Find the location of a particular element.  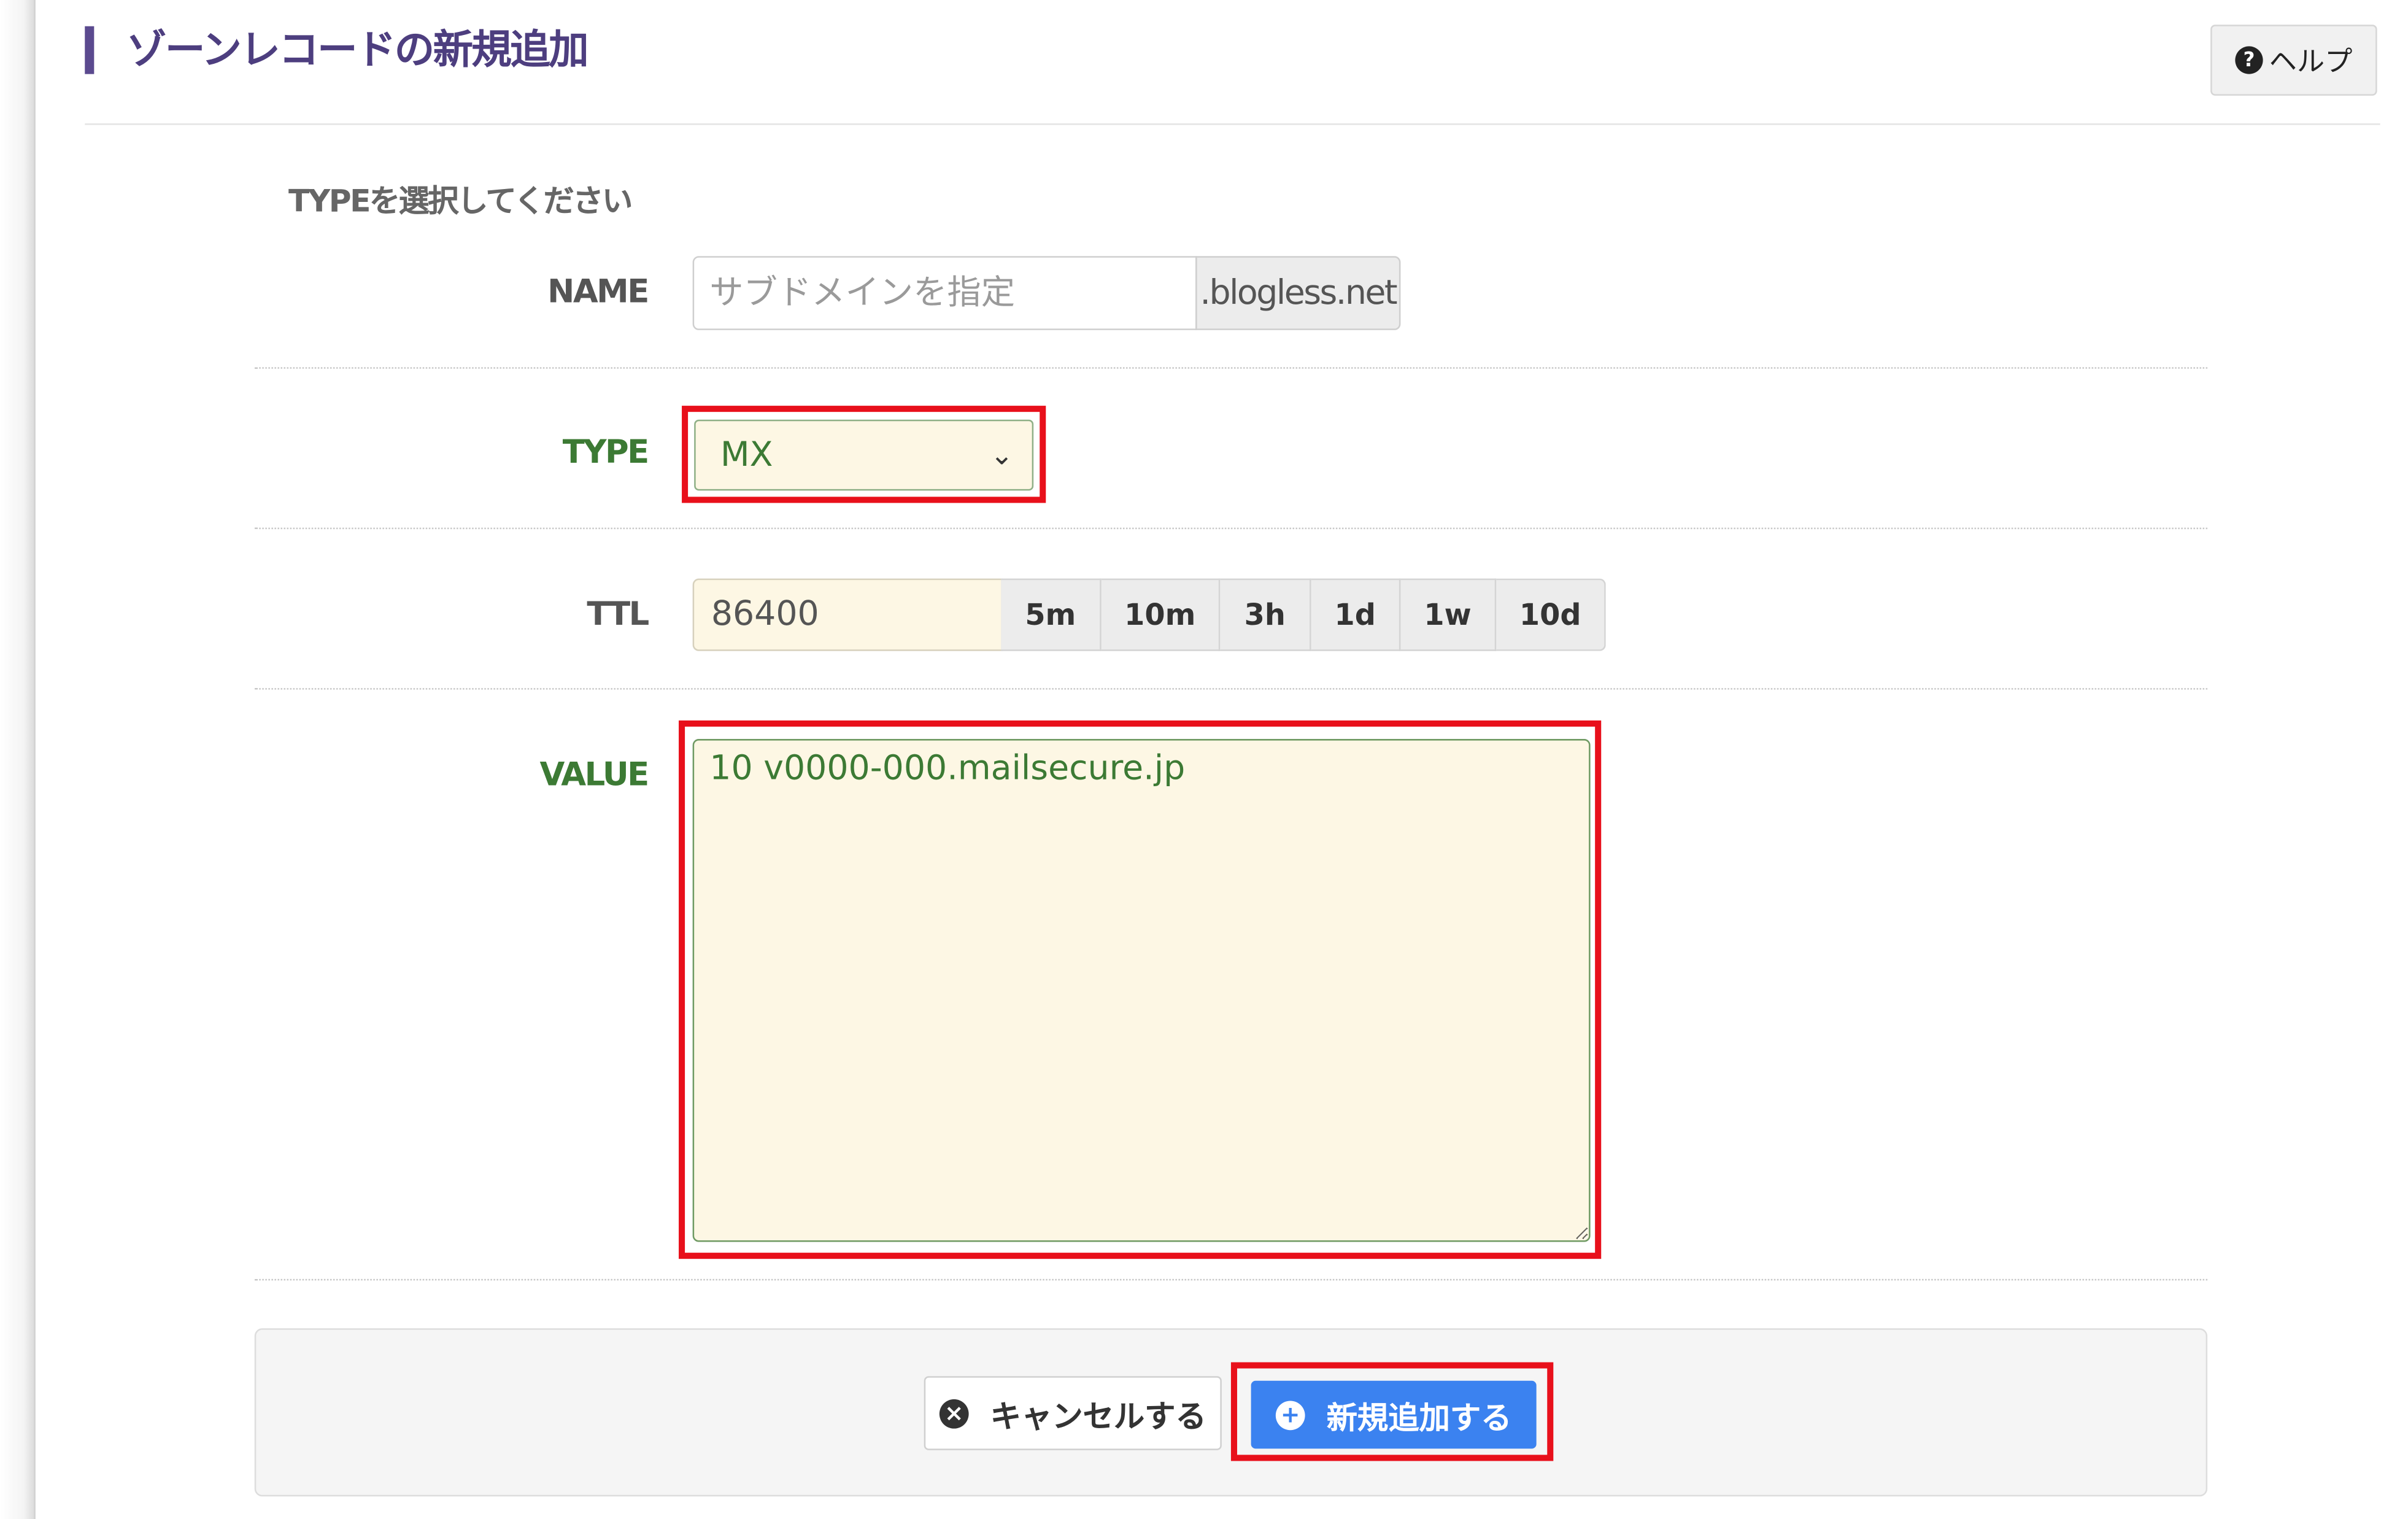

plus-circle-icon: + is located at coordinates (1290, 1414).